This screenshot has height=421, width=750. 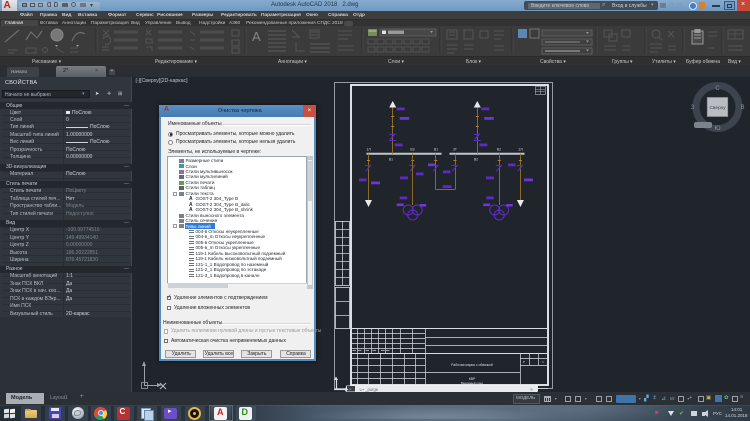 I want to click on svg-text: 3Т, so click(x=455, y=150).